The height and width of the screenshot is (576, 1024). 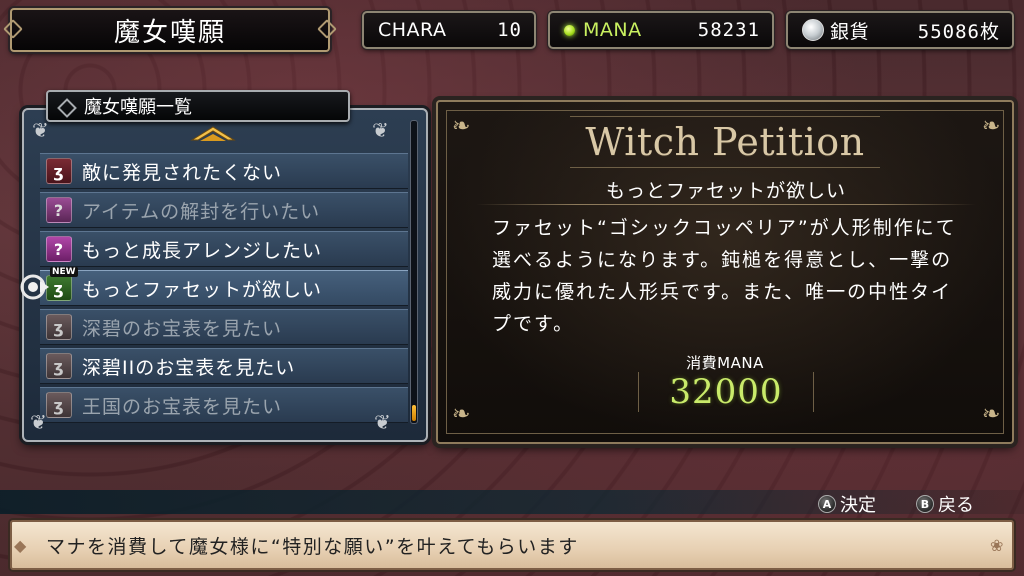 What do you see at coordinates (827, 504) in the screenshot?
I see `a-button-icon: A` at bounding box center [827, 504].